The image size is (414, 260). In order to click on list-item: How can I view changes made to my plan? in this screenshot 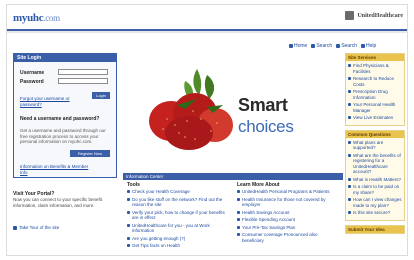, I will do `click(375, 202)`.